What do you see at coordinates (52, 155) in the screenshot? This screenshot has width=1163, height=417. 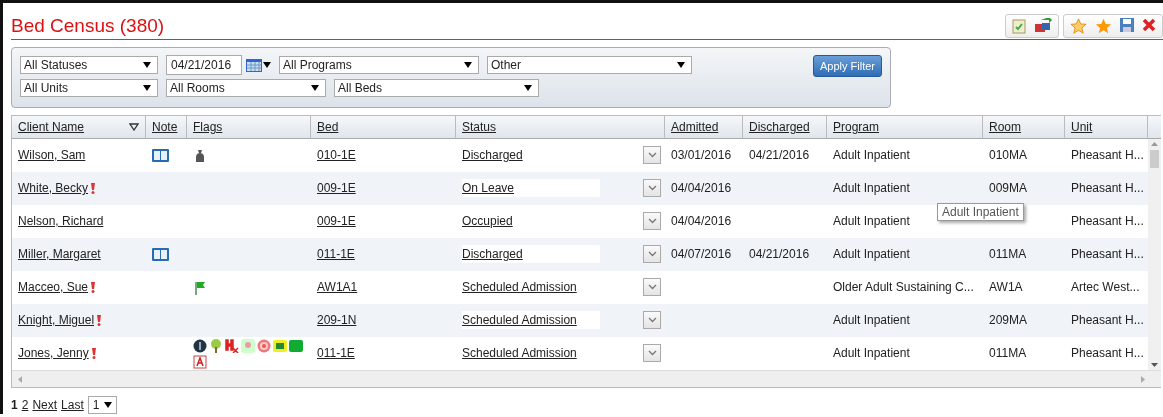 I see `client-name-link: Wilson, Sam` at bounding box center [52, 155].